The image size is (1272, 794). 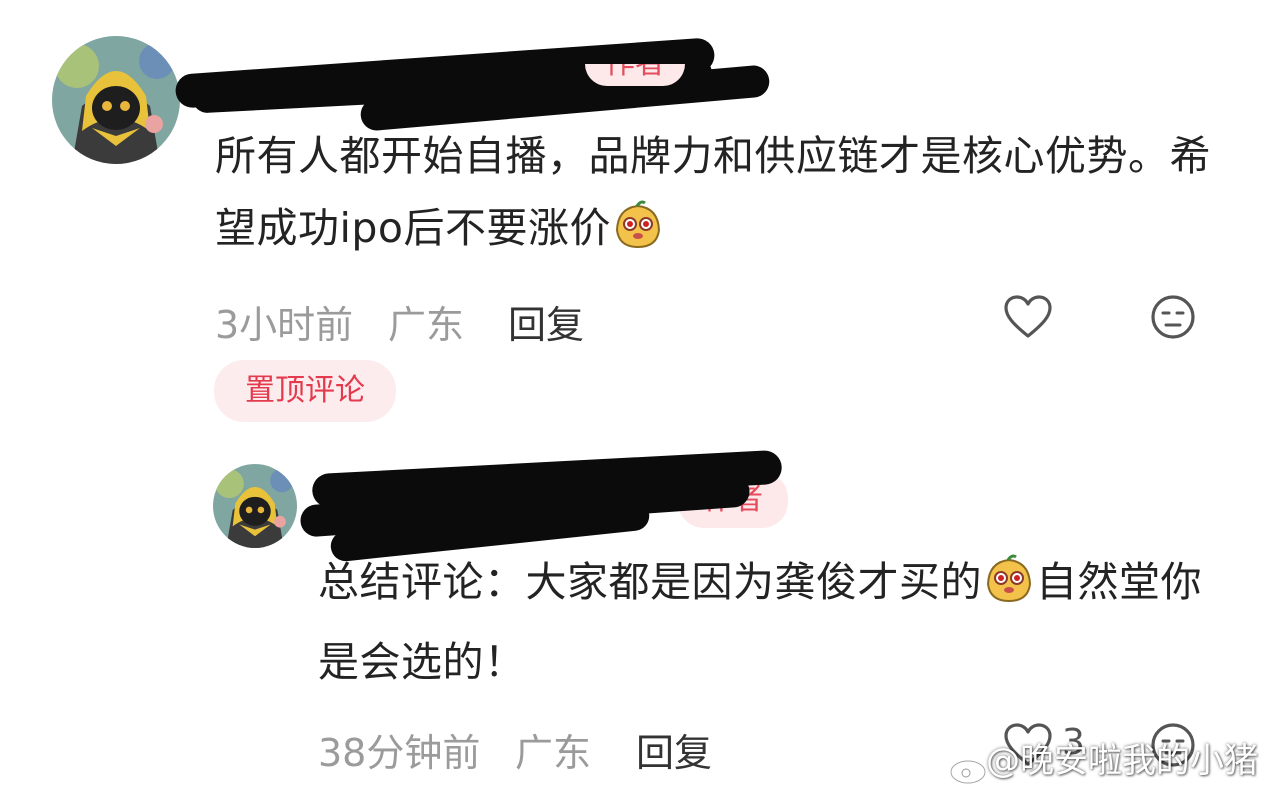 I want to click on comment-time: 3小时前, so click(x=284, y=325).